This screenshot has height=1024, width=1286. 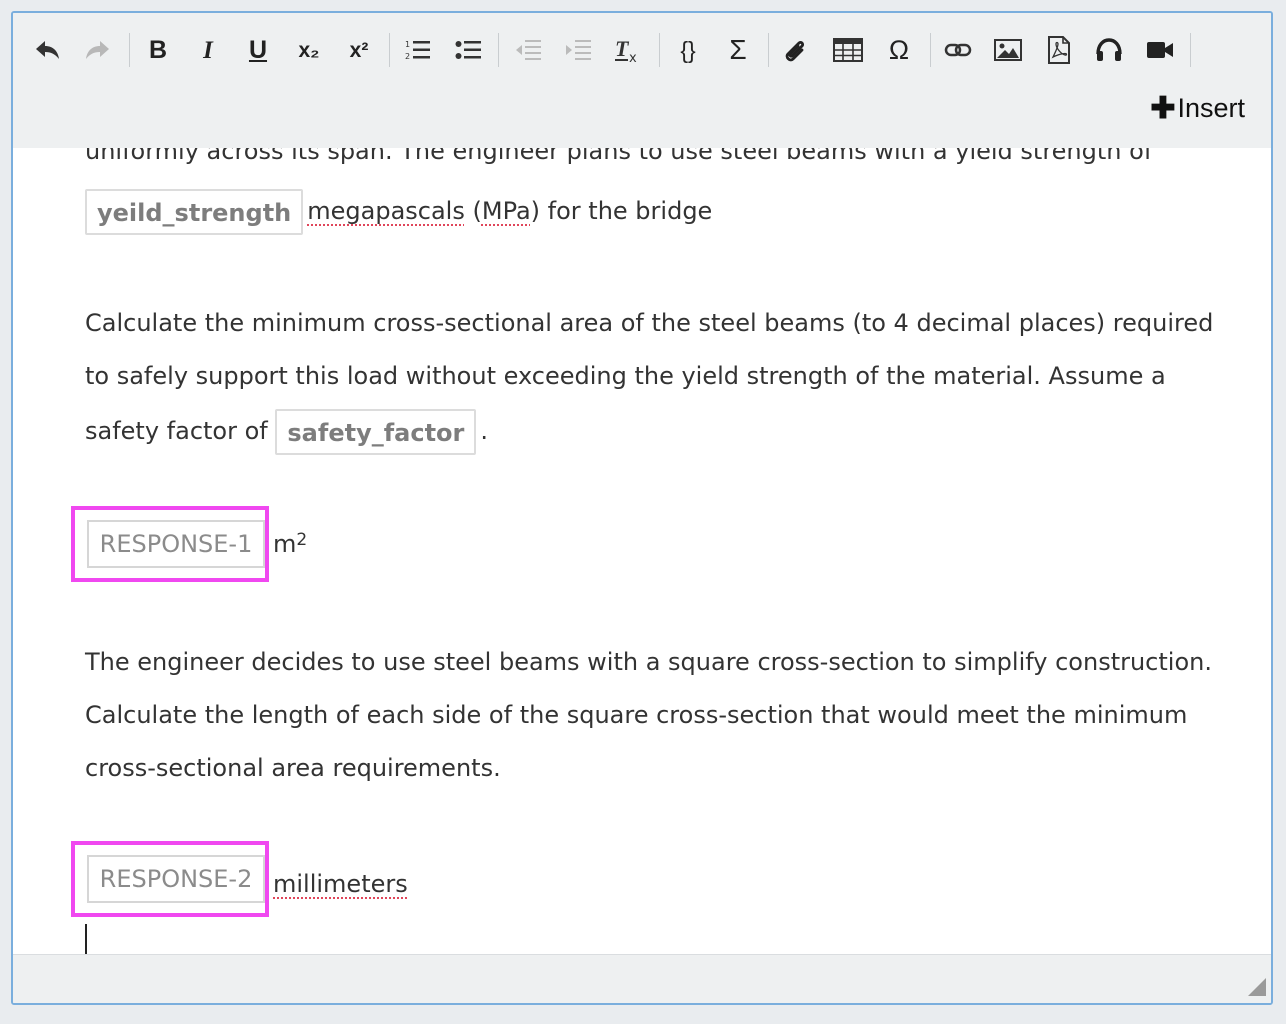 I want to click on table-button, so click(x=848, y=50).